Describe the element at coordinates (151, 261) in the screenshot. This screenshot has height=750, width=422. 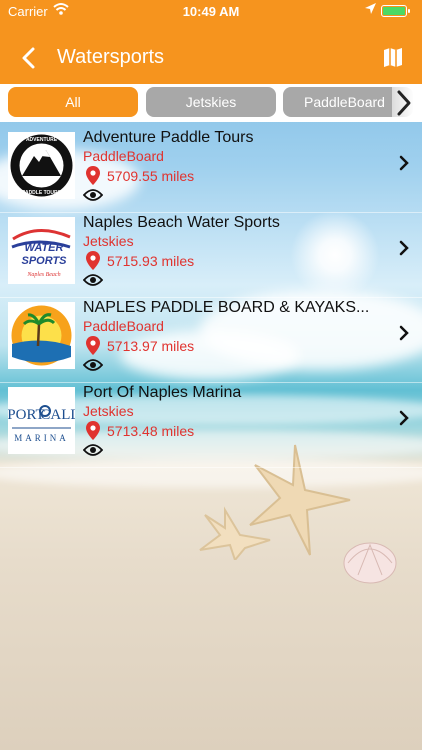
I see `listing-distance: 5715.93 miles` at that location.